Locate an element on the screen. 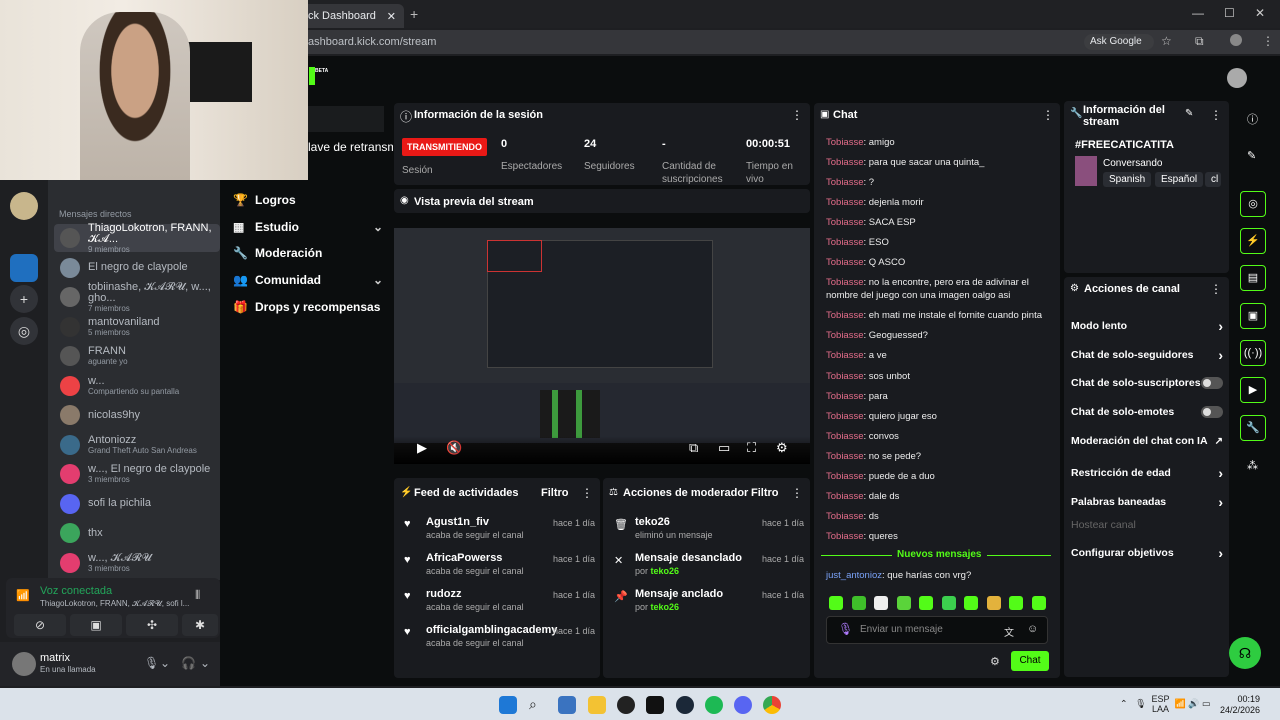 Image resolution: width=1280 pixels, height=720 pixels. steam-icon is located at coordinates (685, 705).